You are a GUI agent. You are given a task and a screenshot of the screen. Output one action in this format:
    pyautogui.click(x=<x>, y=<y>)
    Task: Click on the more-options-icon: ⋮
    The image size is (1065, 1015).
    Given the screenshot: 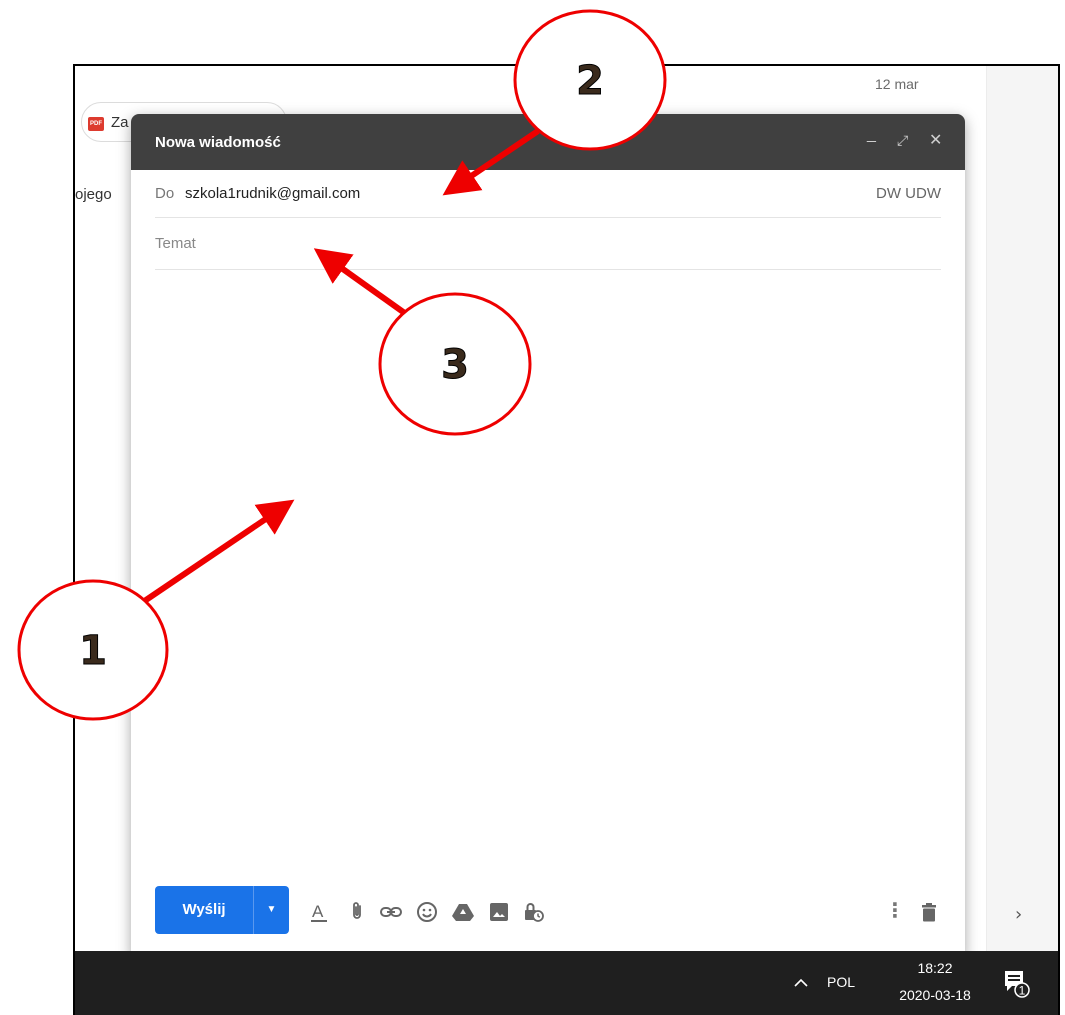 What is the action you would take?
    pyautogui.click(x=895, y=910)
    